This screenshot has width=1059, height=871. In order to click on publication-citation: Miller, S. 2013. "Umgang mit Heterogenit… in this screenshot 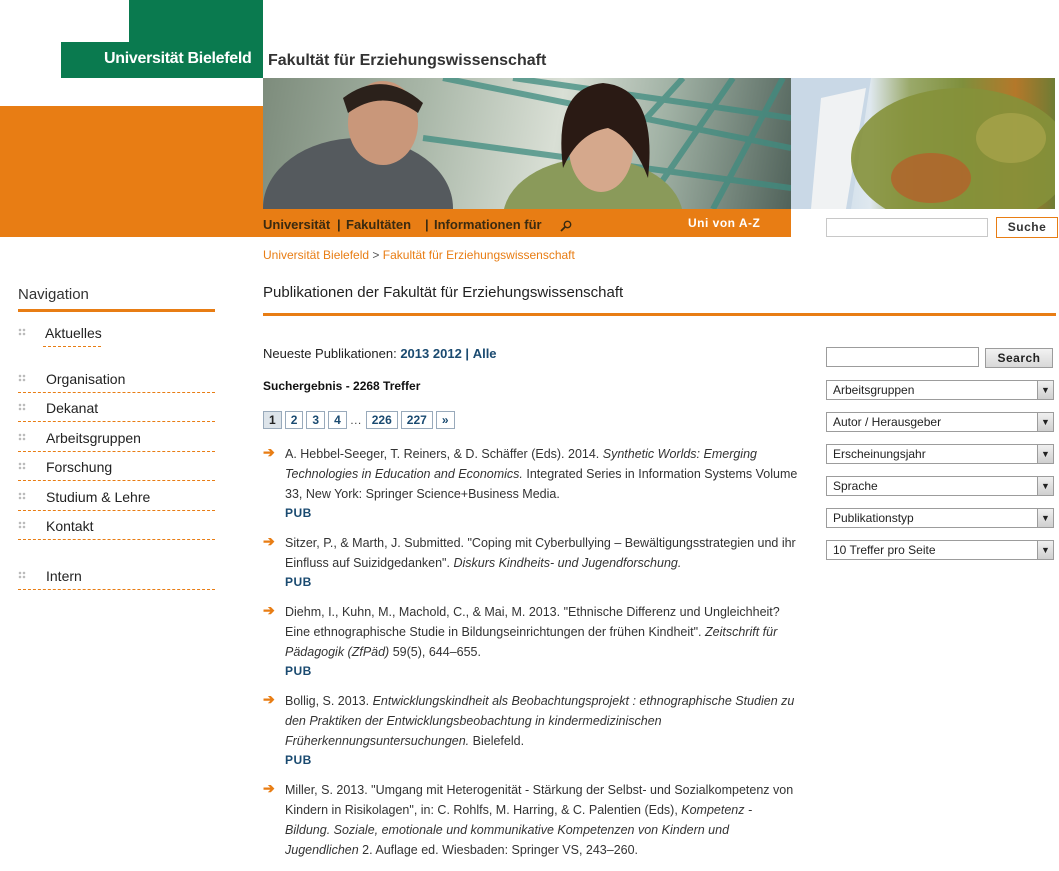, I will do `click(539, 820)`.